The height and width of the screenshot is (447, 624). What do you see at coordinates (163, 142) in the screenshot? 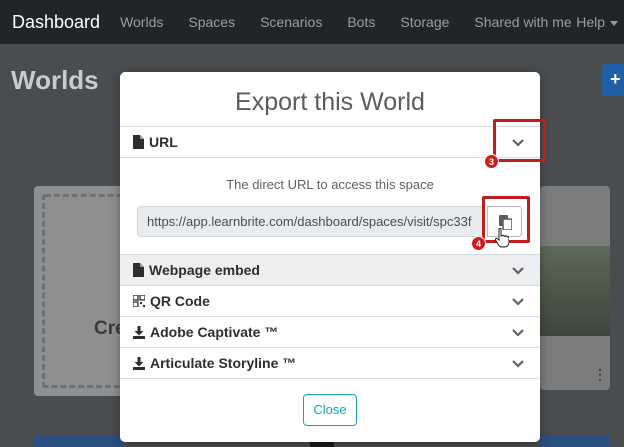
I see `accordion-url-label: URL` at bounding box center [163, 142].